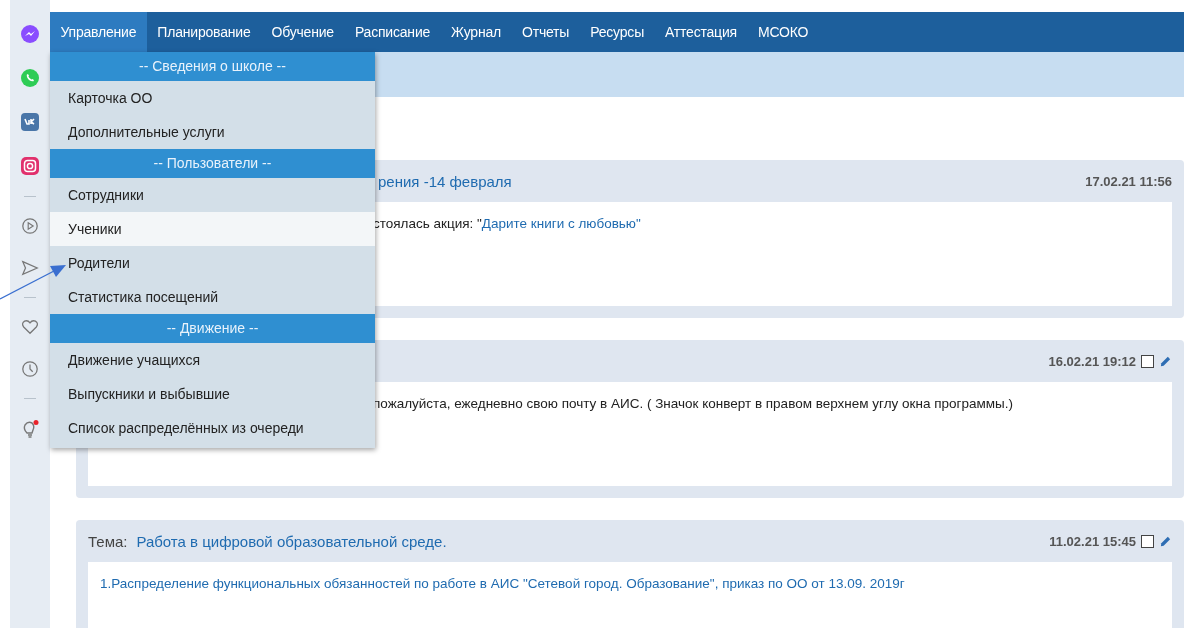  What do you see at coordinates (212, 394) in the screenshot?
I see `menu-item: Выпускники и выбывшие` at bounding box center [212, 394].